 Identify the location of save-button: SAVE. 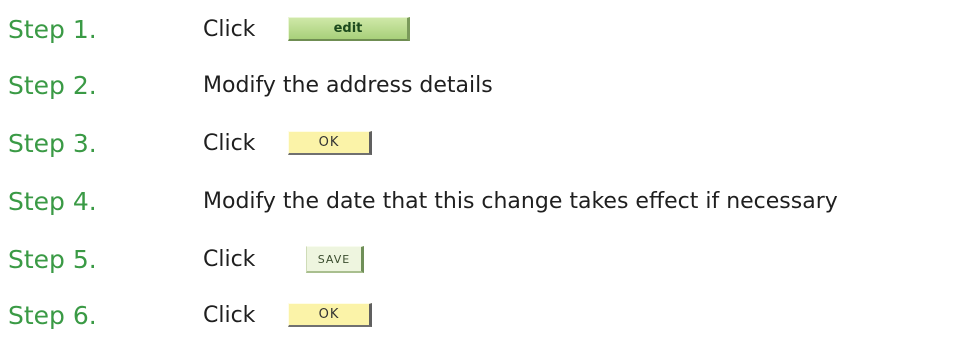
(335, 259).